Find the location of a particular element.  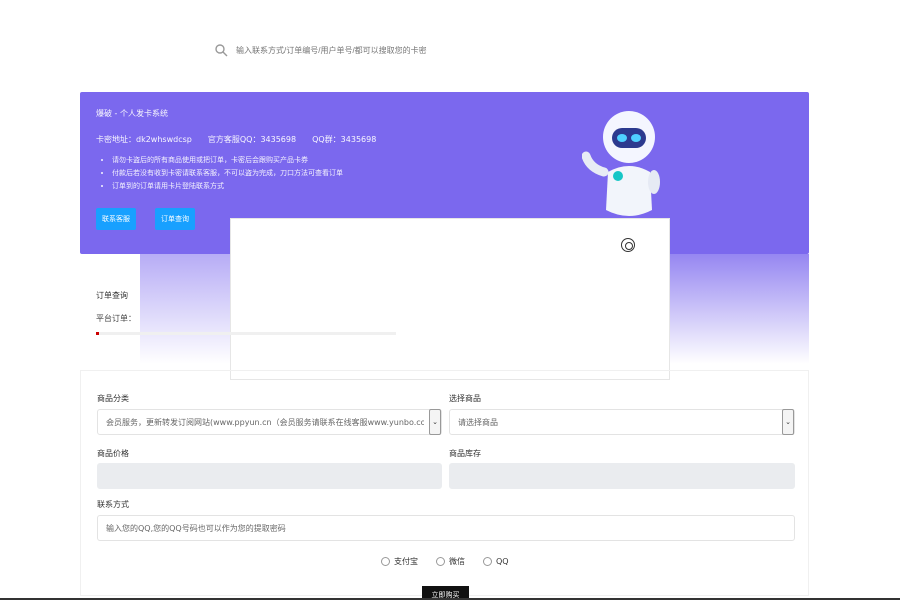

radio-label: 微信 is located at coordinates (457, 561).